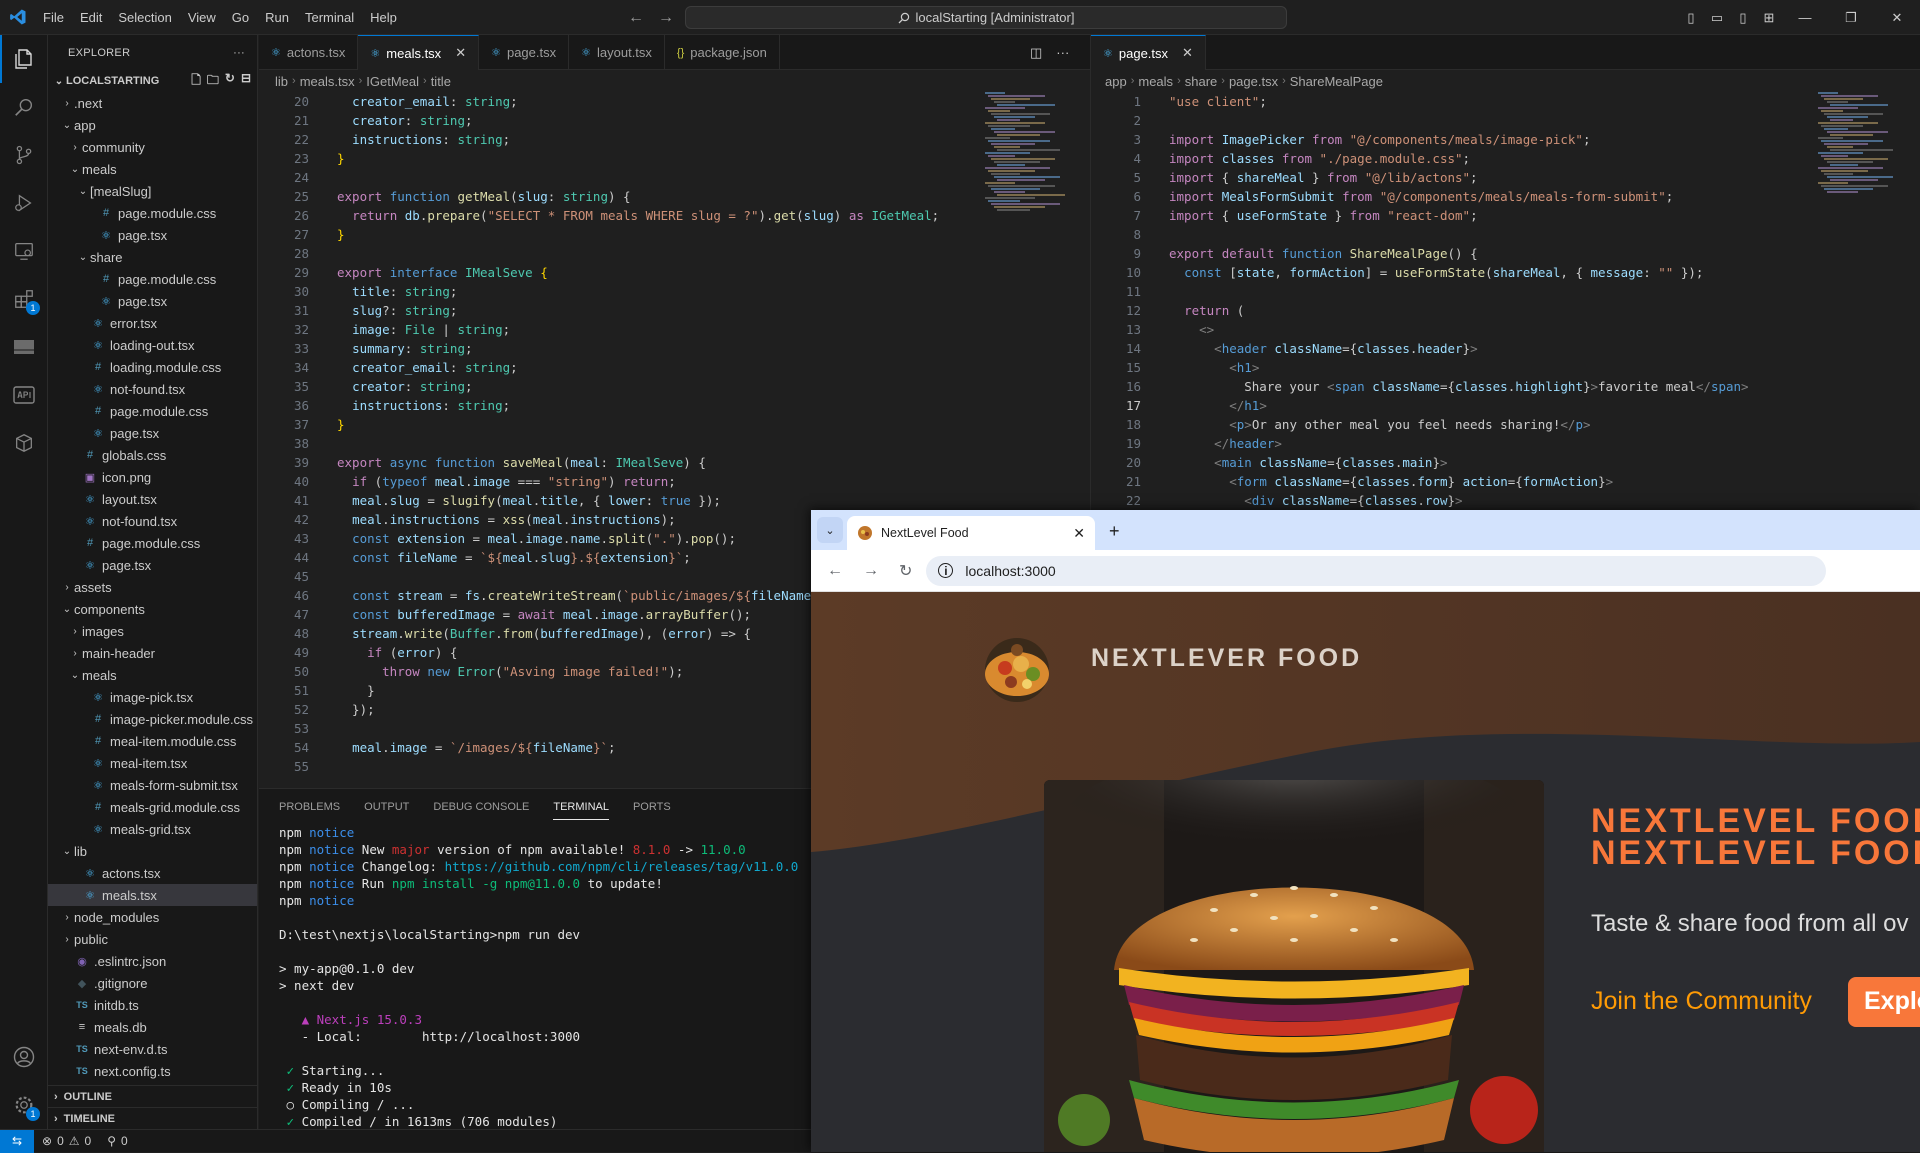 The image size is (1920, 1153). Describe the element at coordinates (152, 719) in the screenshot. I see `file-item: # image-picker.module.css` at that location.